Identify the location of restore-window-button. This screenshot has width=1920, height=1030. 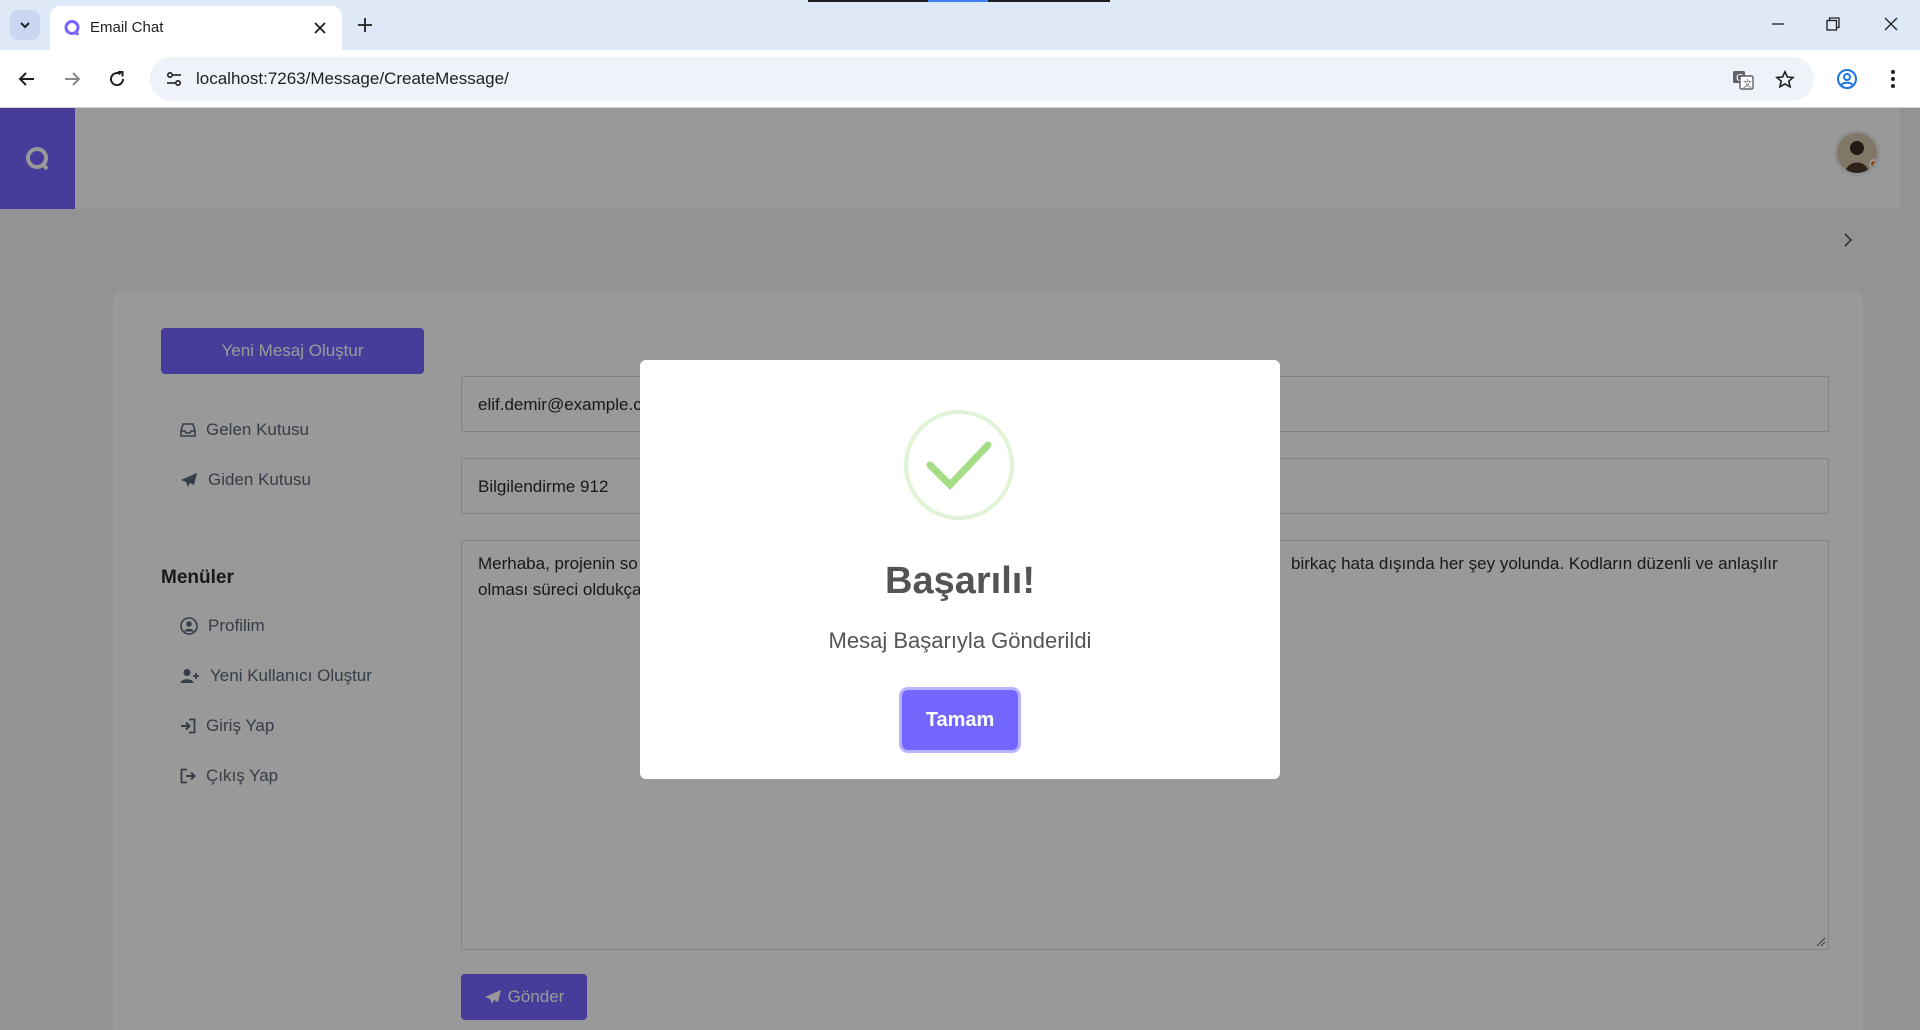
(1833, 24).